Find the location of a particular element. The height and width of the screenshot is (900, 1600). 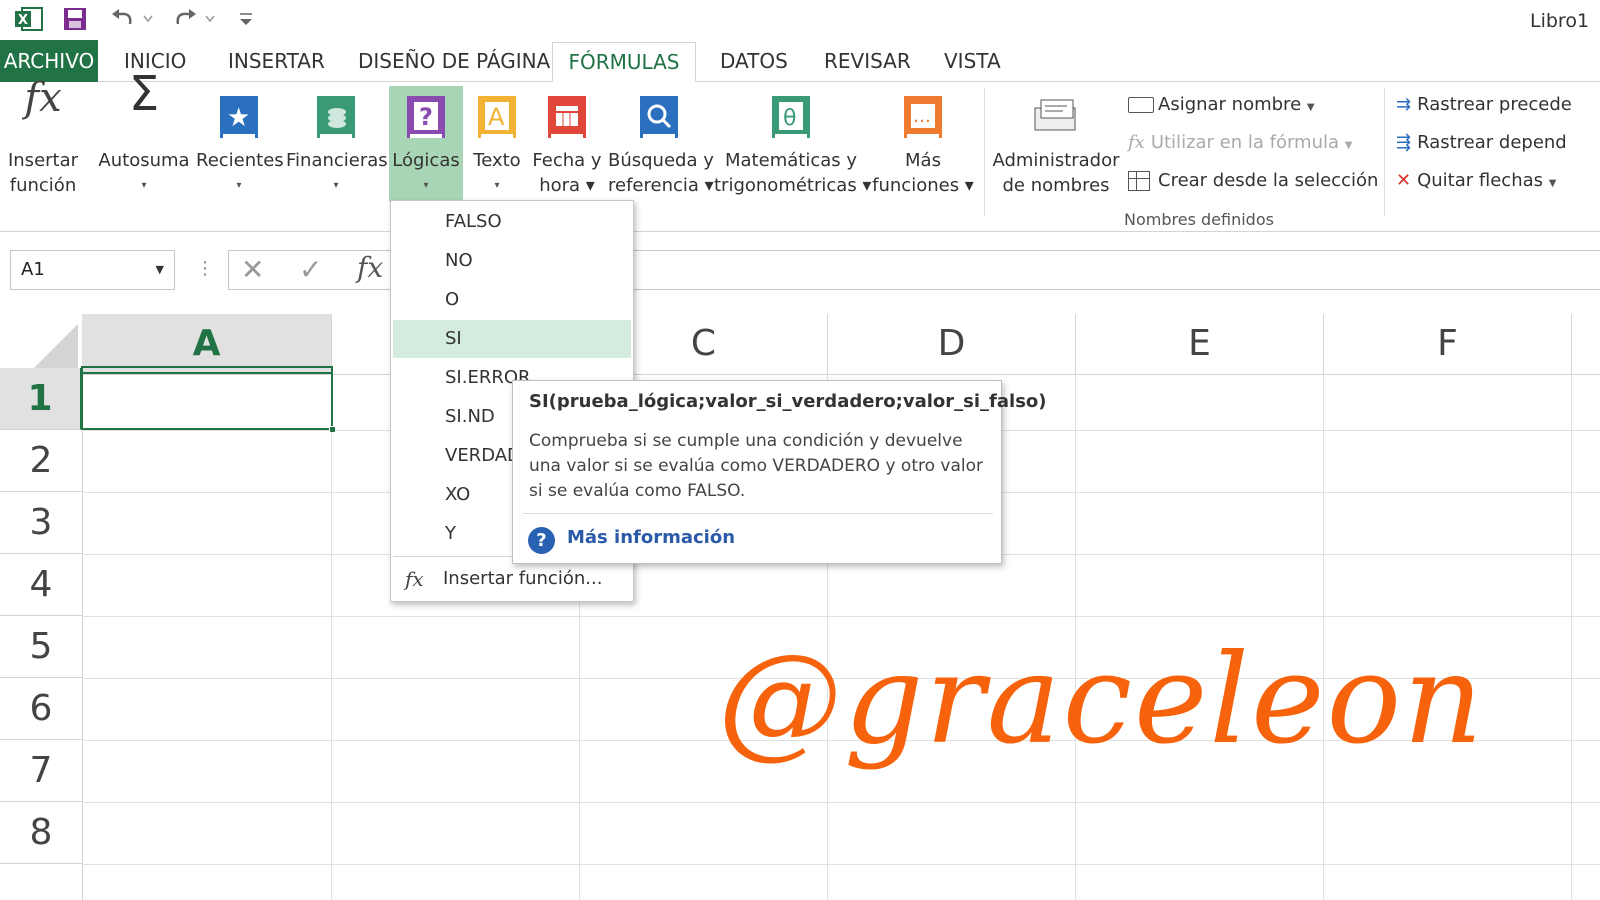

insert-function-label-2: función is located at coordinates (43, 185).